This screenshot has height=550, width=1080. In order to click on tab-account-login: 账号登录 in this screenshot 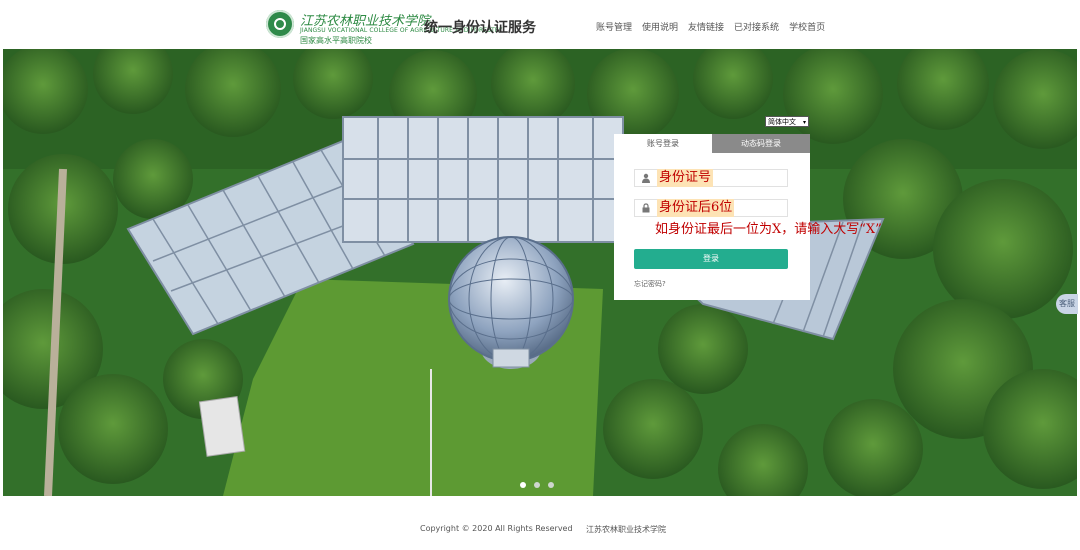, I will do `click(663, 143)`.